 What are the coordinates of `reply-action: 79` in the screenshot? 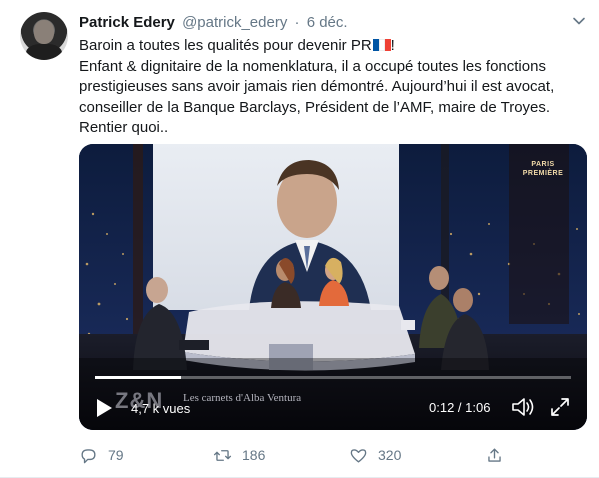 It's located at (101, 455).